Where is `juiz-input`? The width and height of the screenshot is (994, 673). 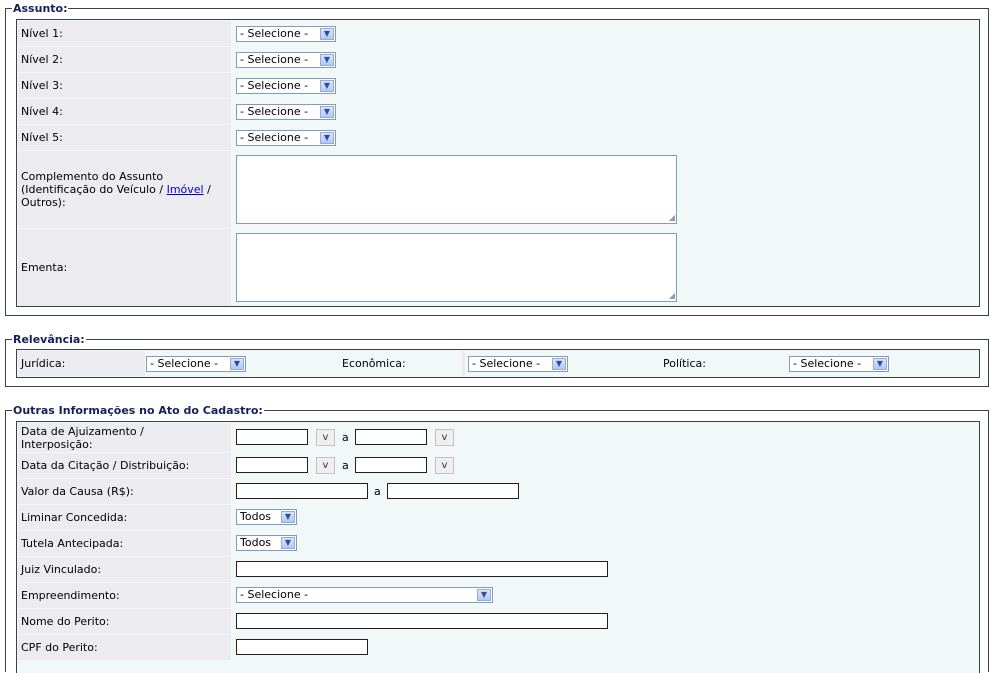 juiz-input is located at coordinates (422, 569).